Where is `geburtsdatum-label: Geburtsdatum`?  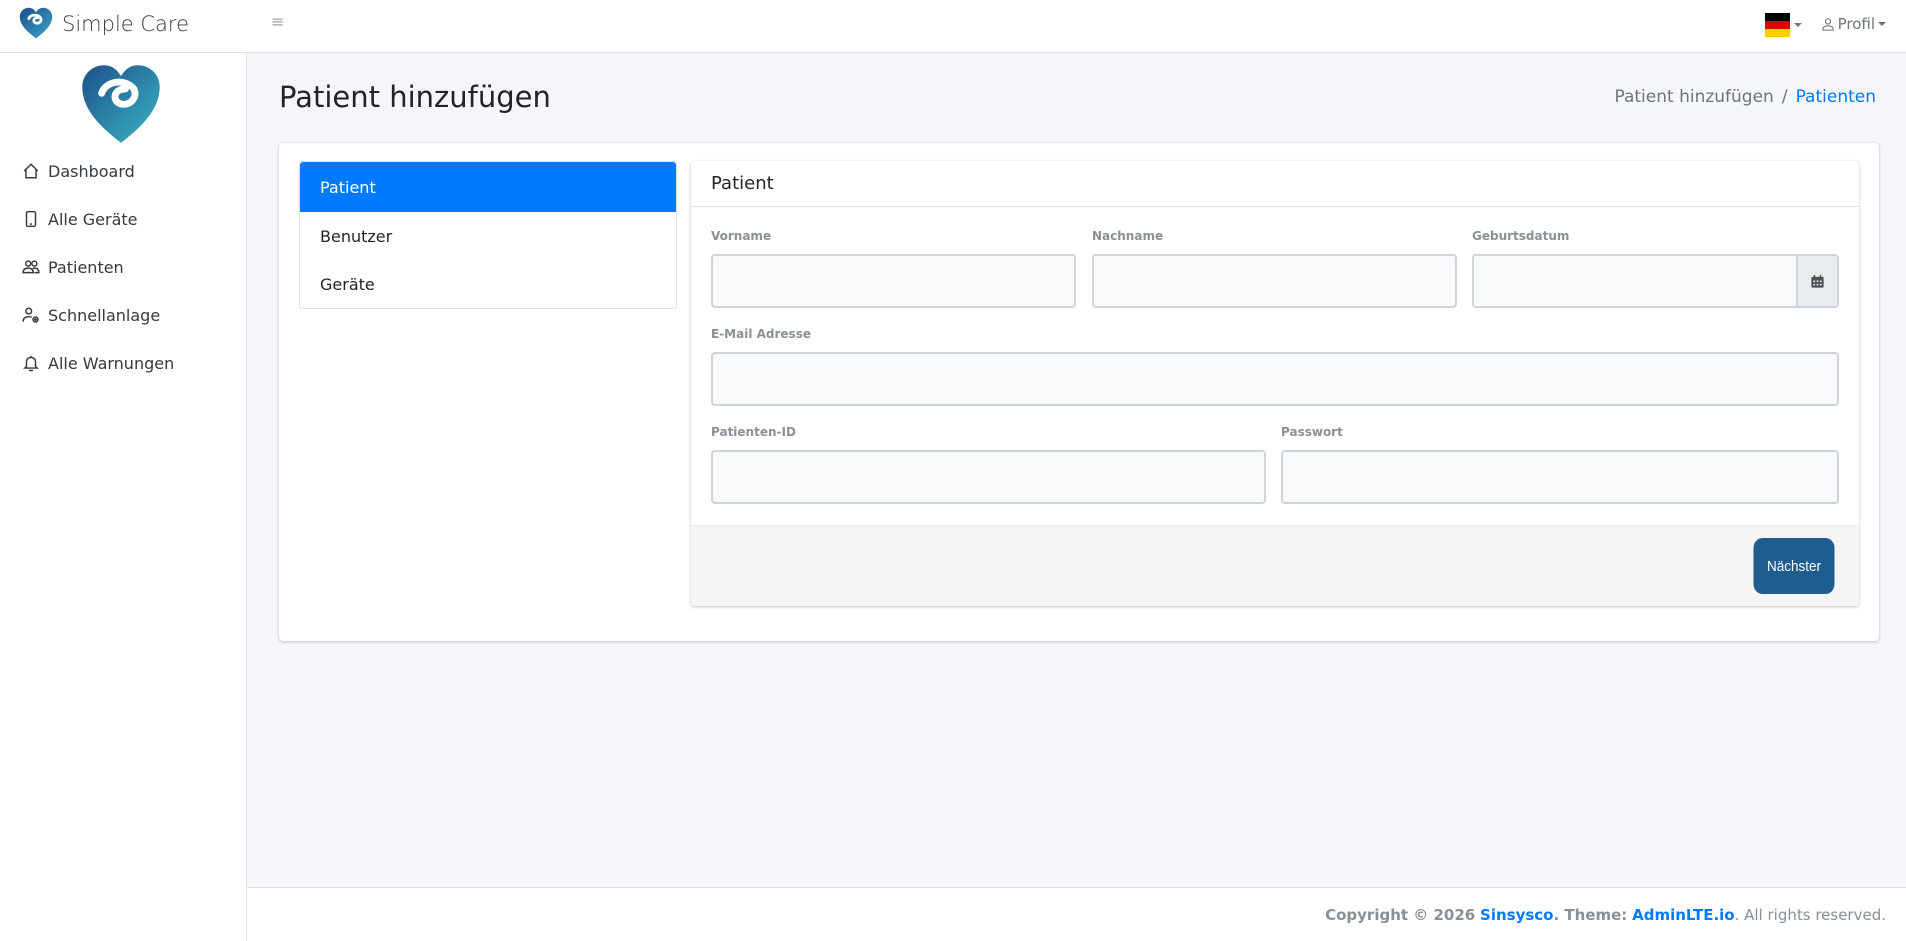 geburtsdatum-label: Geburtsdatum is located at coordinates (1521, 236).